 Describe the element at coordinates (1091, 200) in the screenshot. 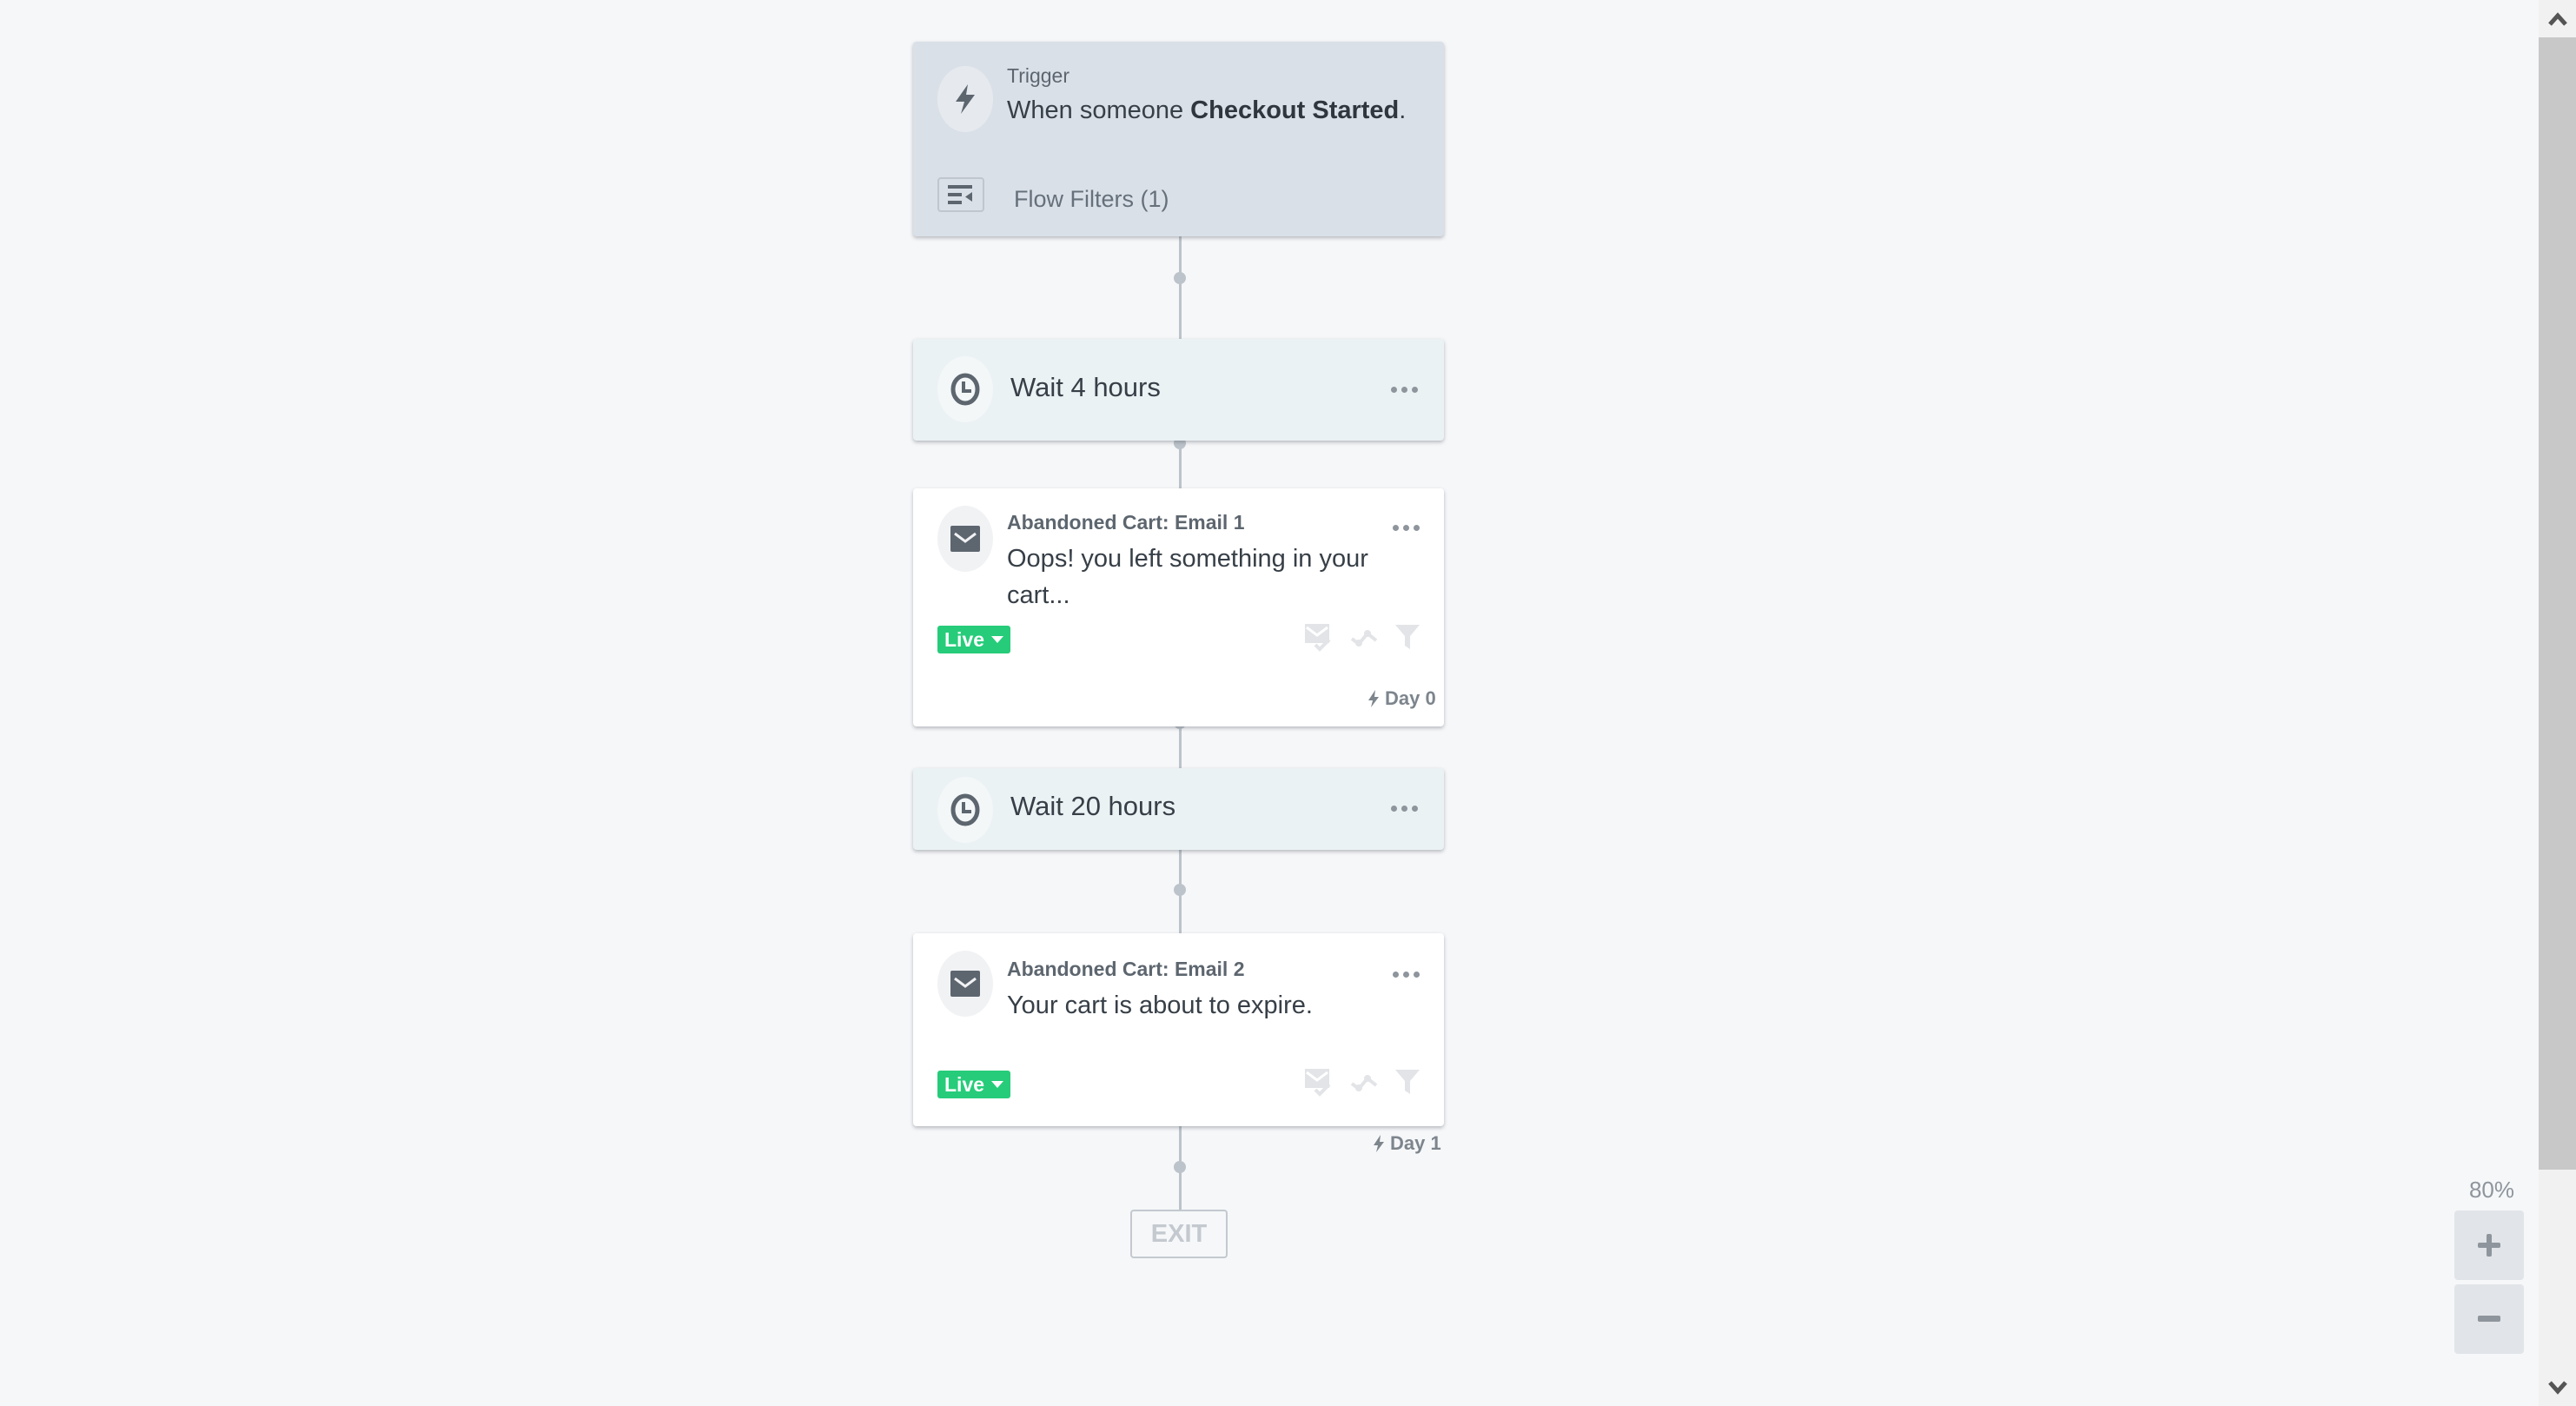

I see `flow-filters-link: Flow Filters (1)` at that location.